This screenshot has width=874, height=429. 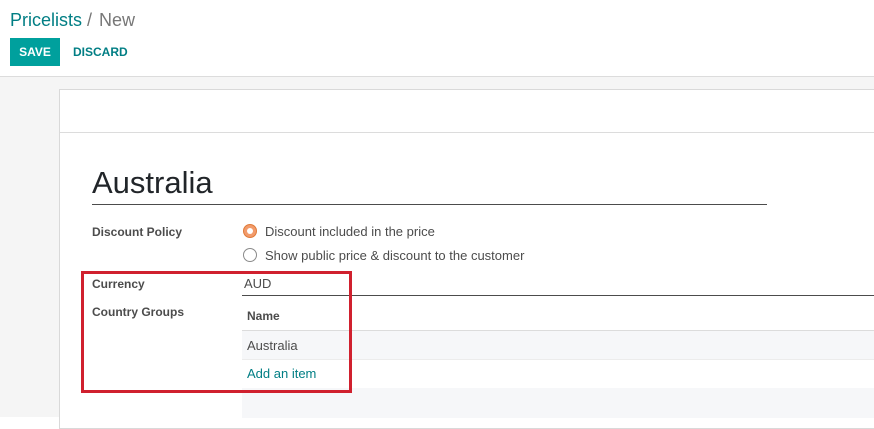 I want to click on table-empty-row, so click(x=558, y=403).